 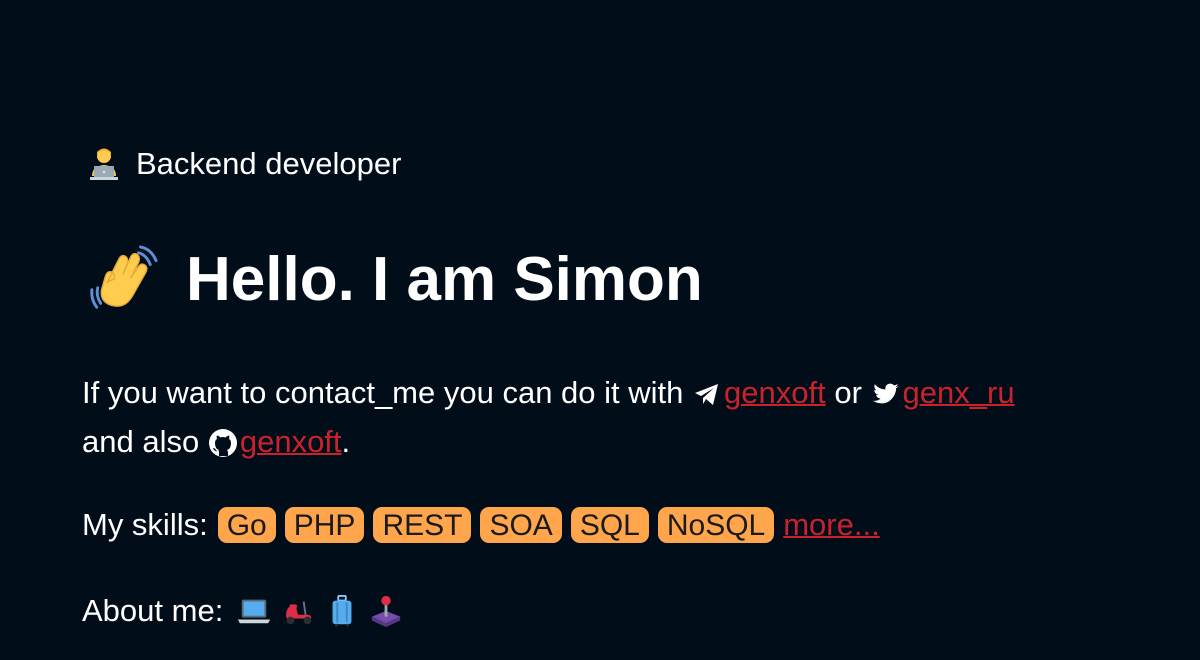 I want to click on about-row: About me:, so click(x=247, y=611).